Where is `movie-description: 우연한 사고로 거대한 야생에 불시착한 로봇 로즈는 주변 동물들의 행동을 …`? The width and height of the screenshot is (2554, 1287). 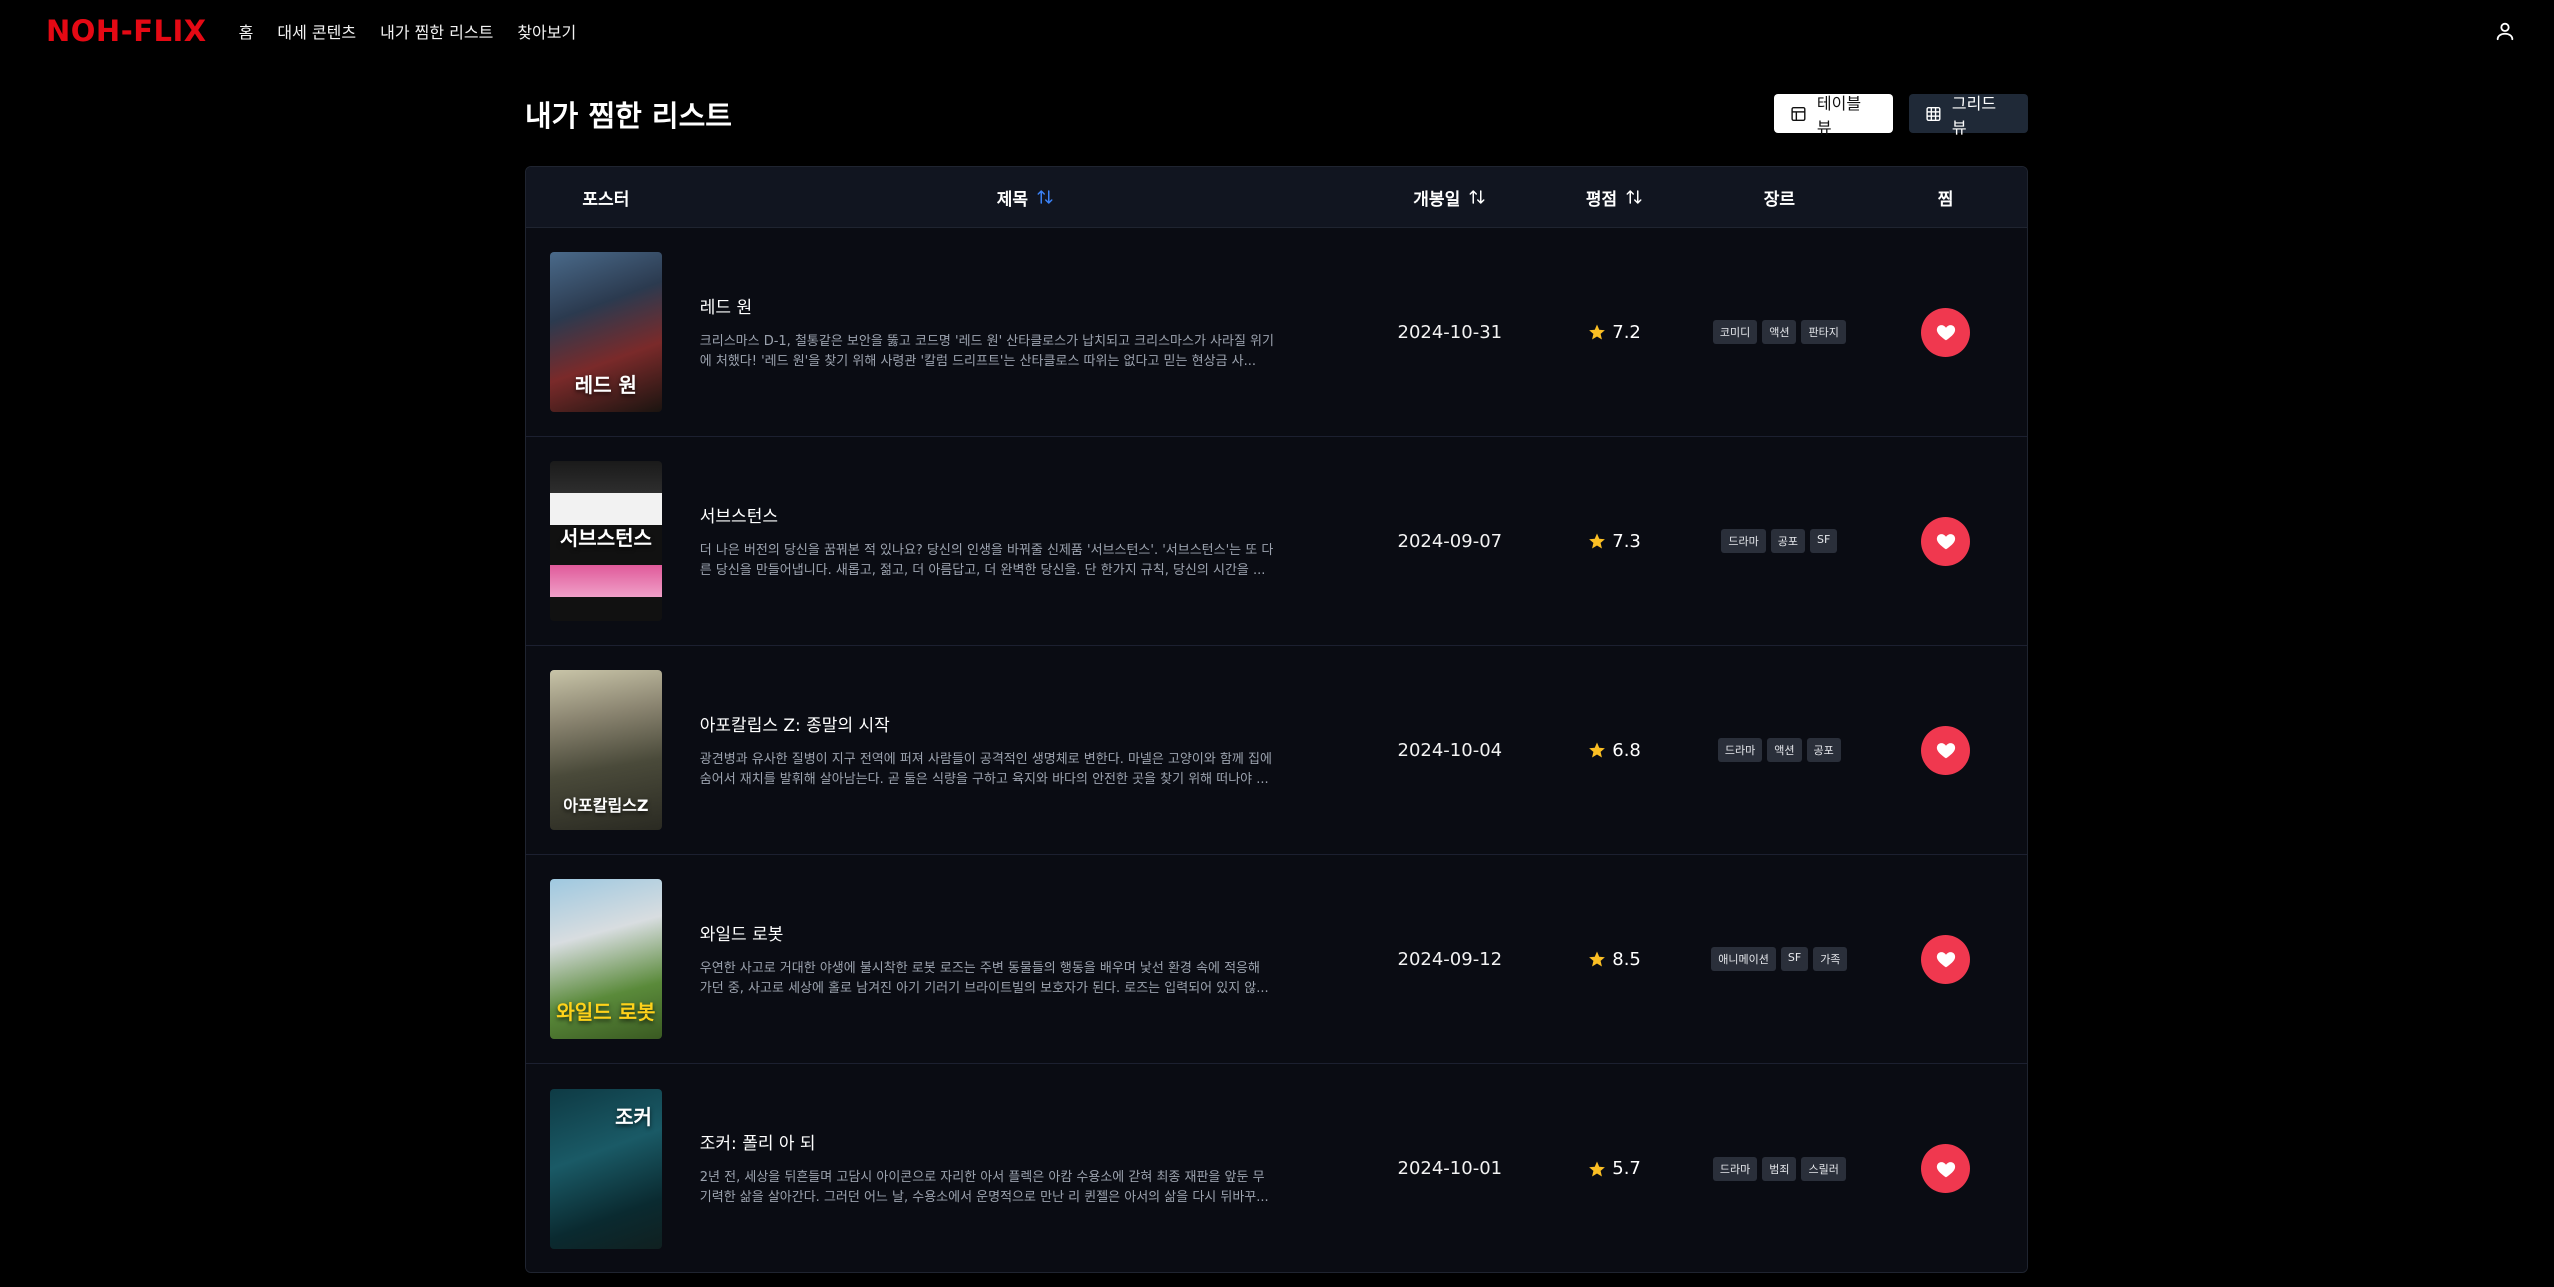
movie-description: 우연한 사고로 거대한 야생에 불시착한 로봇 로즈는 주변 동물들의 행동을 … is located at coordinates (984, 978).